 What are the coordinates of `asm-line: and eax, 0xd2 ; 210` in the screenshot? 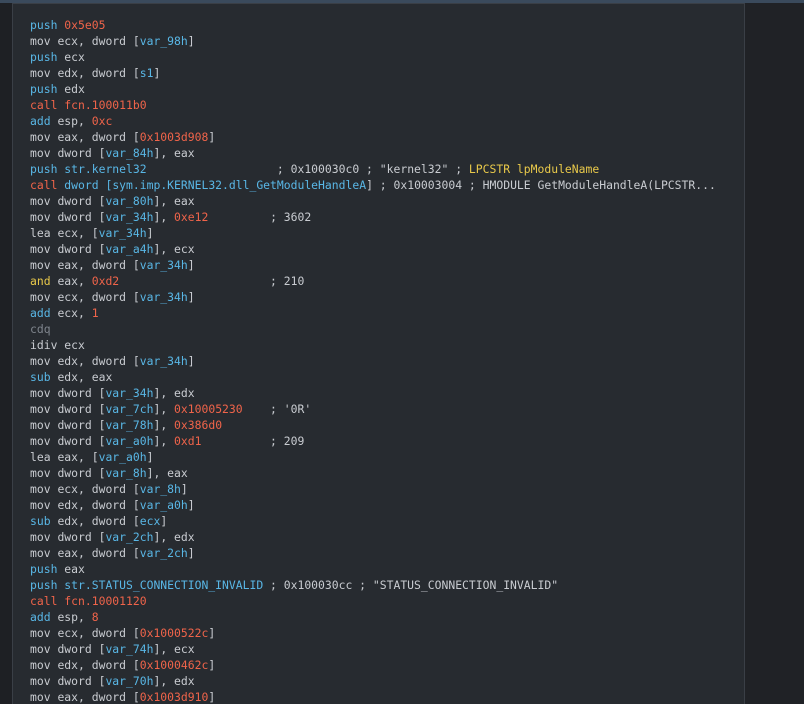 It's located at (373, 281).